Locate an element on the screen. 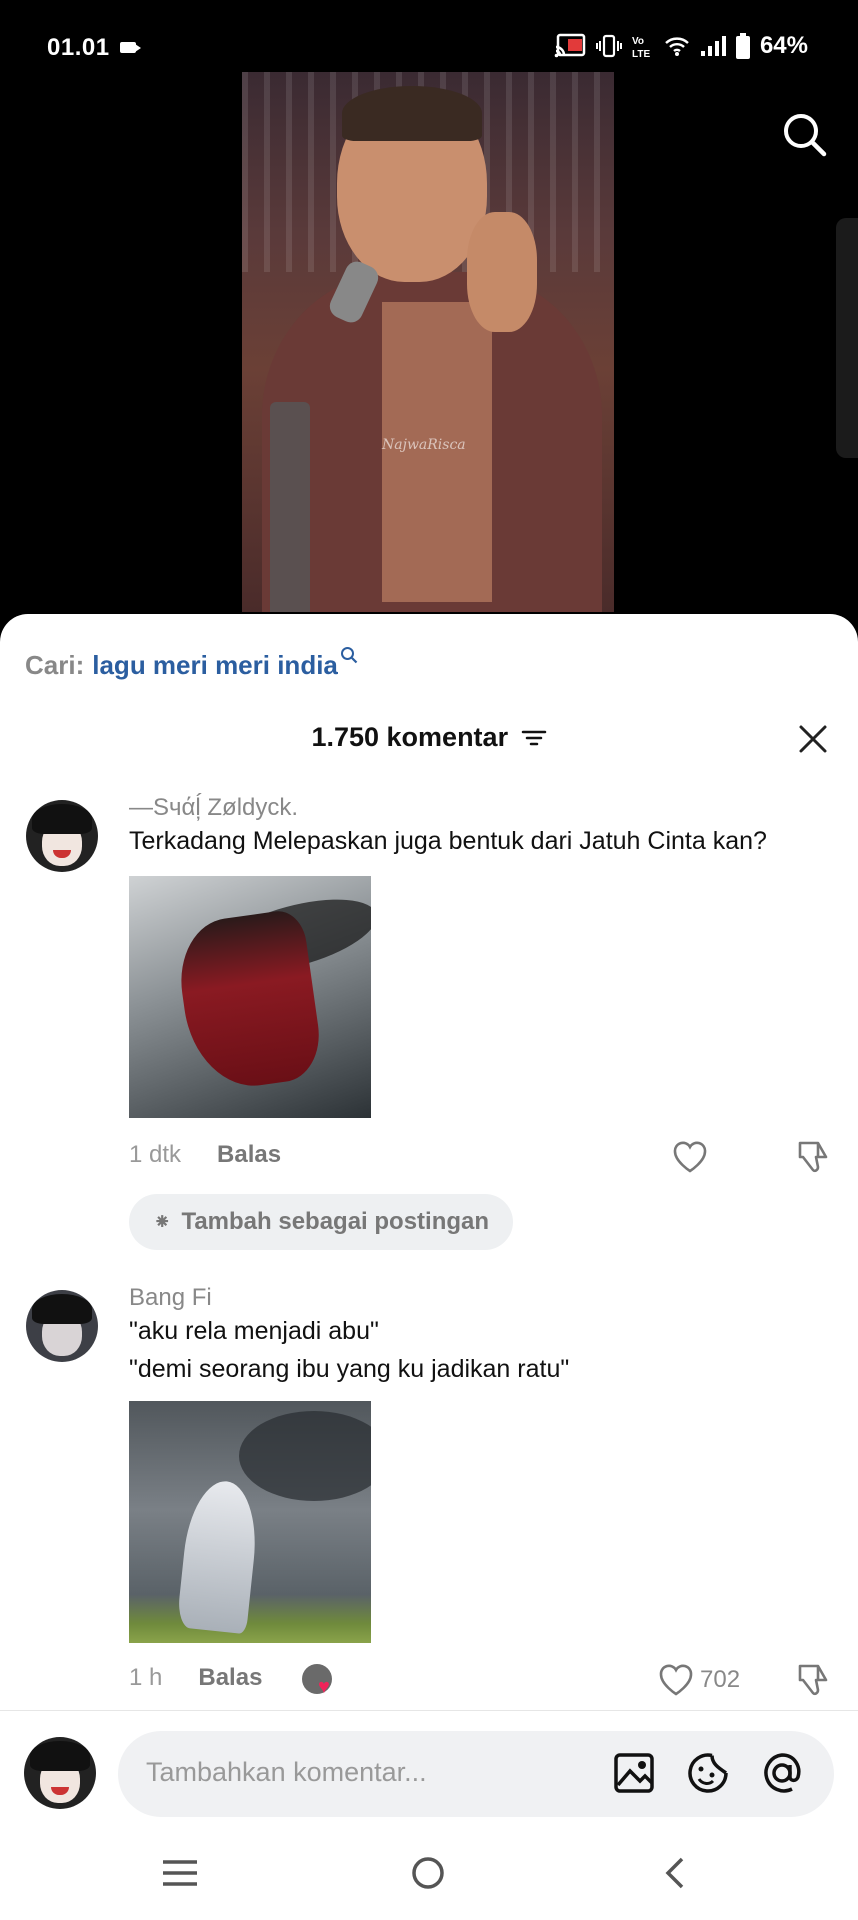 Image resolution: width=858 pixels, height=1920 pixels. like-count: 702 is located at coordinates (720, 1679).